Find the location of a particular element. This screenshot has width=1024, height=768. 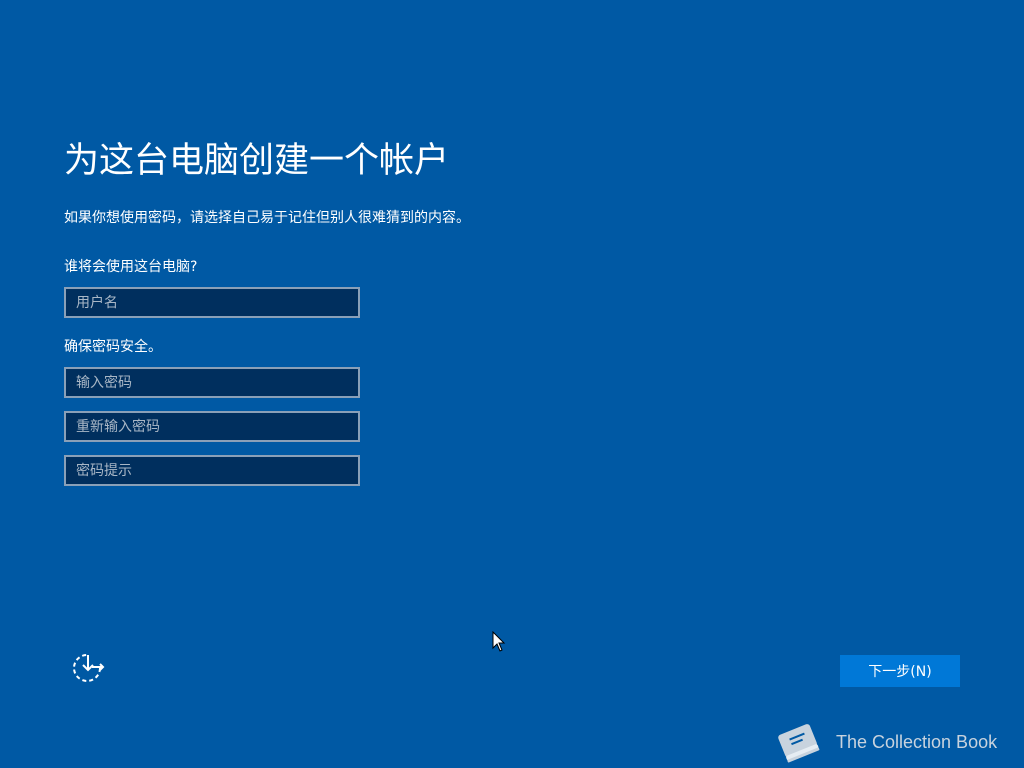

page-title: 为这台电脑创建一个帐户 is located at coordinates (257, 161).